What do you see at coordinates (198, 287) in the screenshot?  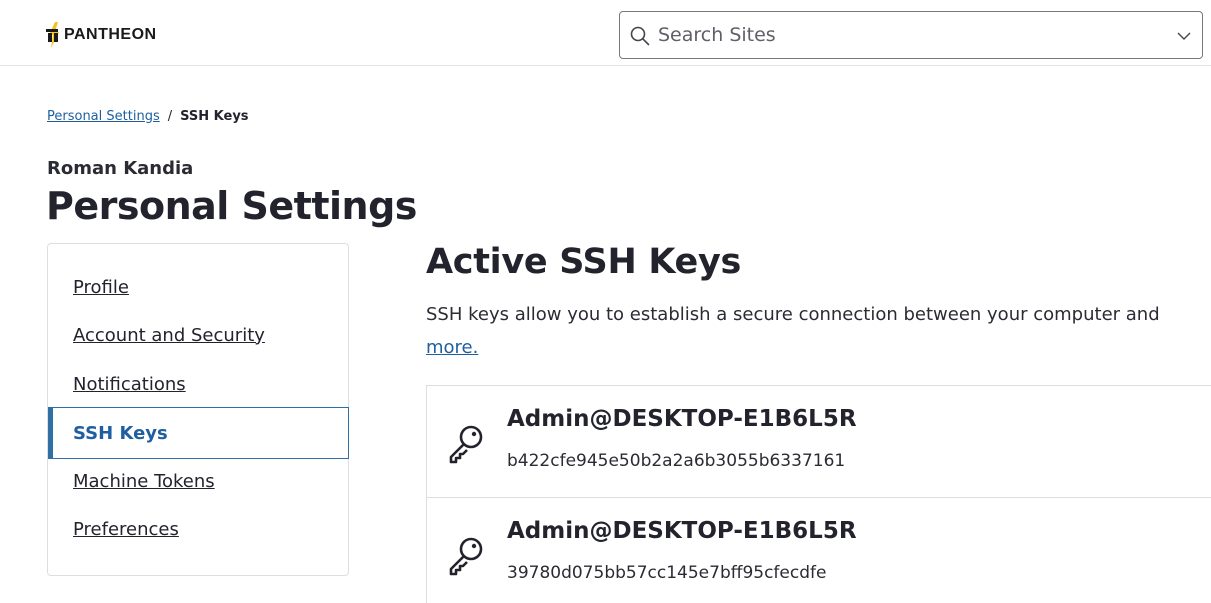 I see `sidebar-item-profile: Profile` at bounding box center [198, 287].